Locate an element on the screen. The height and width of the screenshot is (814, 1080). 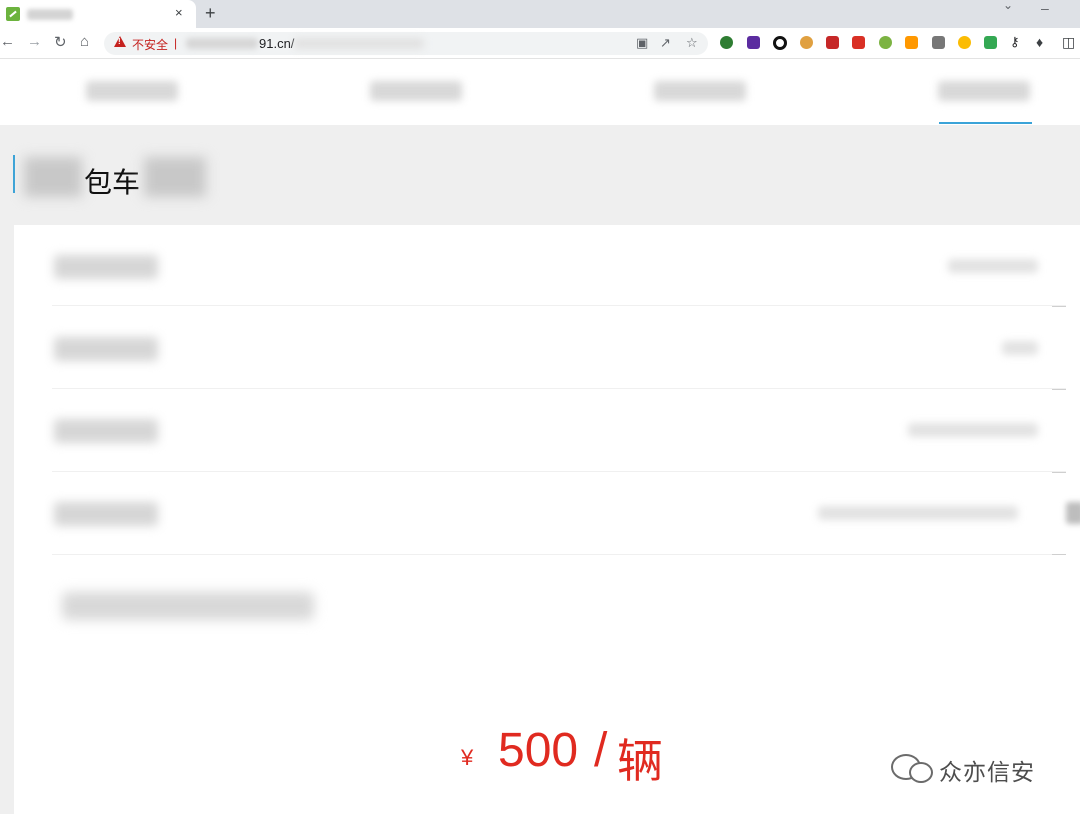
price-unit: 辆 is located at coordinates (640, 761).